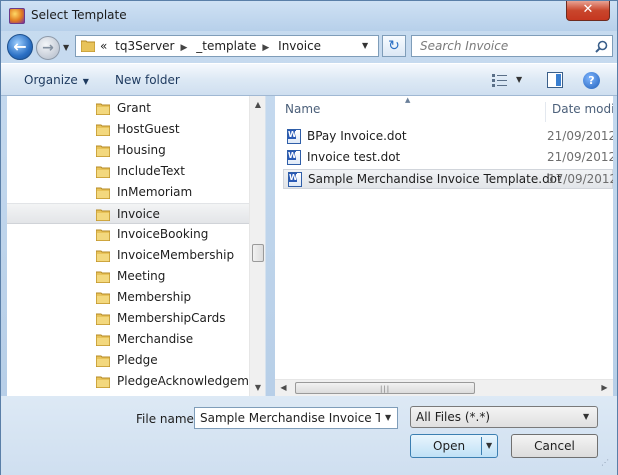 This screenshot has width=618, height=475. I want to click on refresh-button: ↻, so click(394, 46).